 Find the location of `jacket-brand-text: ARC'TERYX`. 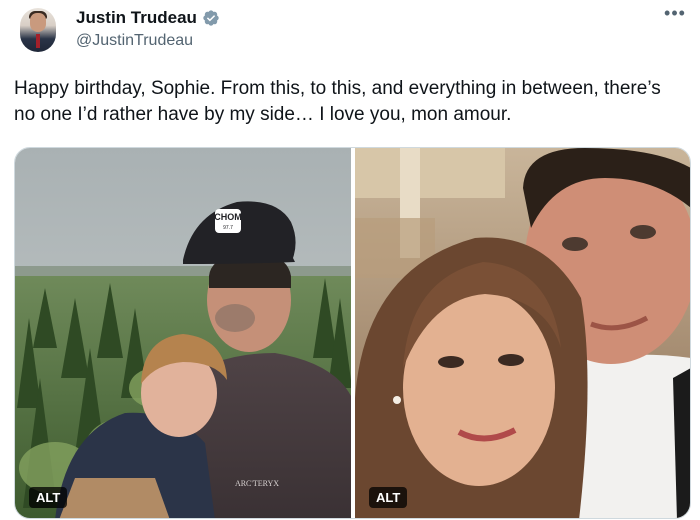

jacket-brand-text: ARC'TERYX is located at coordinates (257, 483).